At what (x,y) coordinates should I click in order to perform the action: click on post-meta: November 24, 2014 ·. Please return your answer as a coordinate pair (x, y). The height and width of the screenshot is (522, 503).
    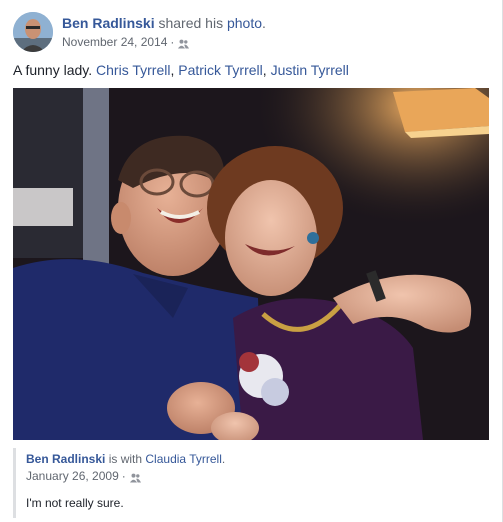
    Looking at the image, I should click on (126, 42).